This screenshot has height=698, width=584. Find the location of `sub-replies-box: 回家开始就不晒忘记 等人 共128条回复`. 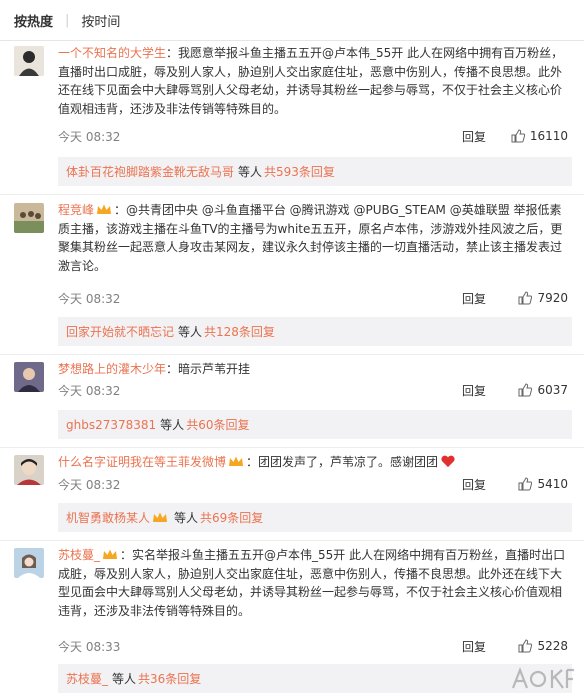

sub-replies-box: 回家开始就不晒忘记 等人 共128条回复 is located at coordinates (315, 331).